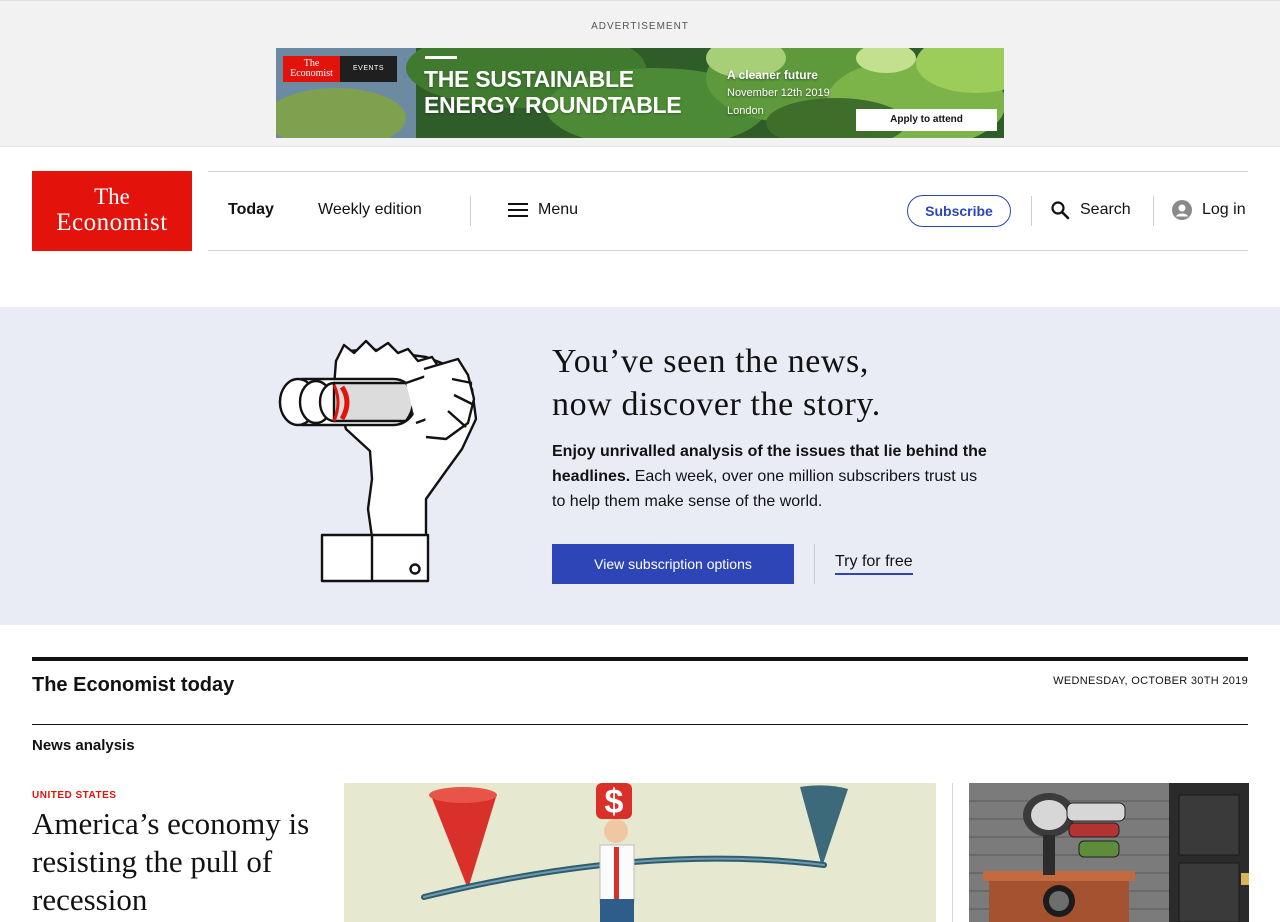 The height and width of the screenshot is (922, 1280). Describe the element at coordinates (558, 209) in the screenshot. I see `menu-label: Menu` at that location.